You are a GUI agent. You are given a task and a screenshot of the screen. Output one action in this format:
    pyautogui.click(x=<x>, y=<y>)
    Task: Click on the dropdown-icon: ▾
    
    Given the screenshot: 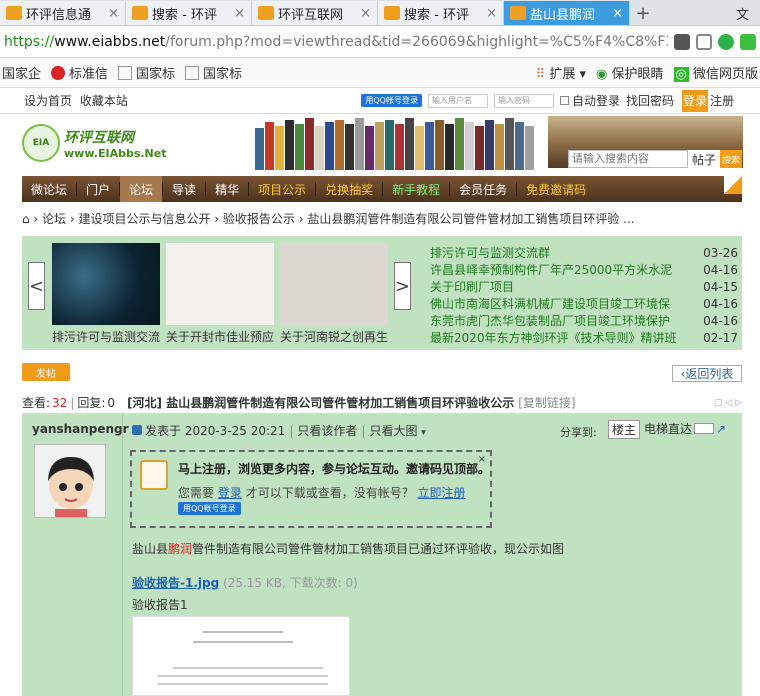 What is the action you would take?
    pyautogui.click(x=423, y=433)
    